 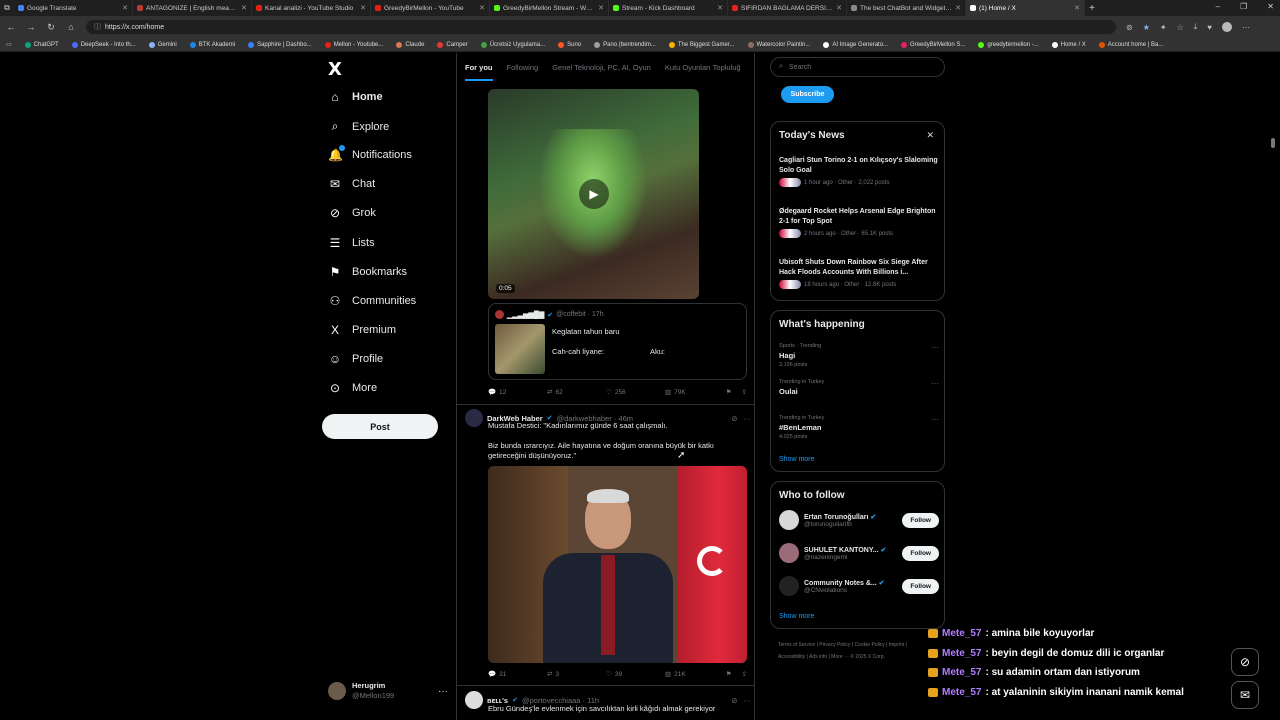 I want to click on browser-tab: (1) Home / X ✕, so click(x=1025, y=8).